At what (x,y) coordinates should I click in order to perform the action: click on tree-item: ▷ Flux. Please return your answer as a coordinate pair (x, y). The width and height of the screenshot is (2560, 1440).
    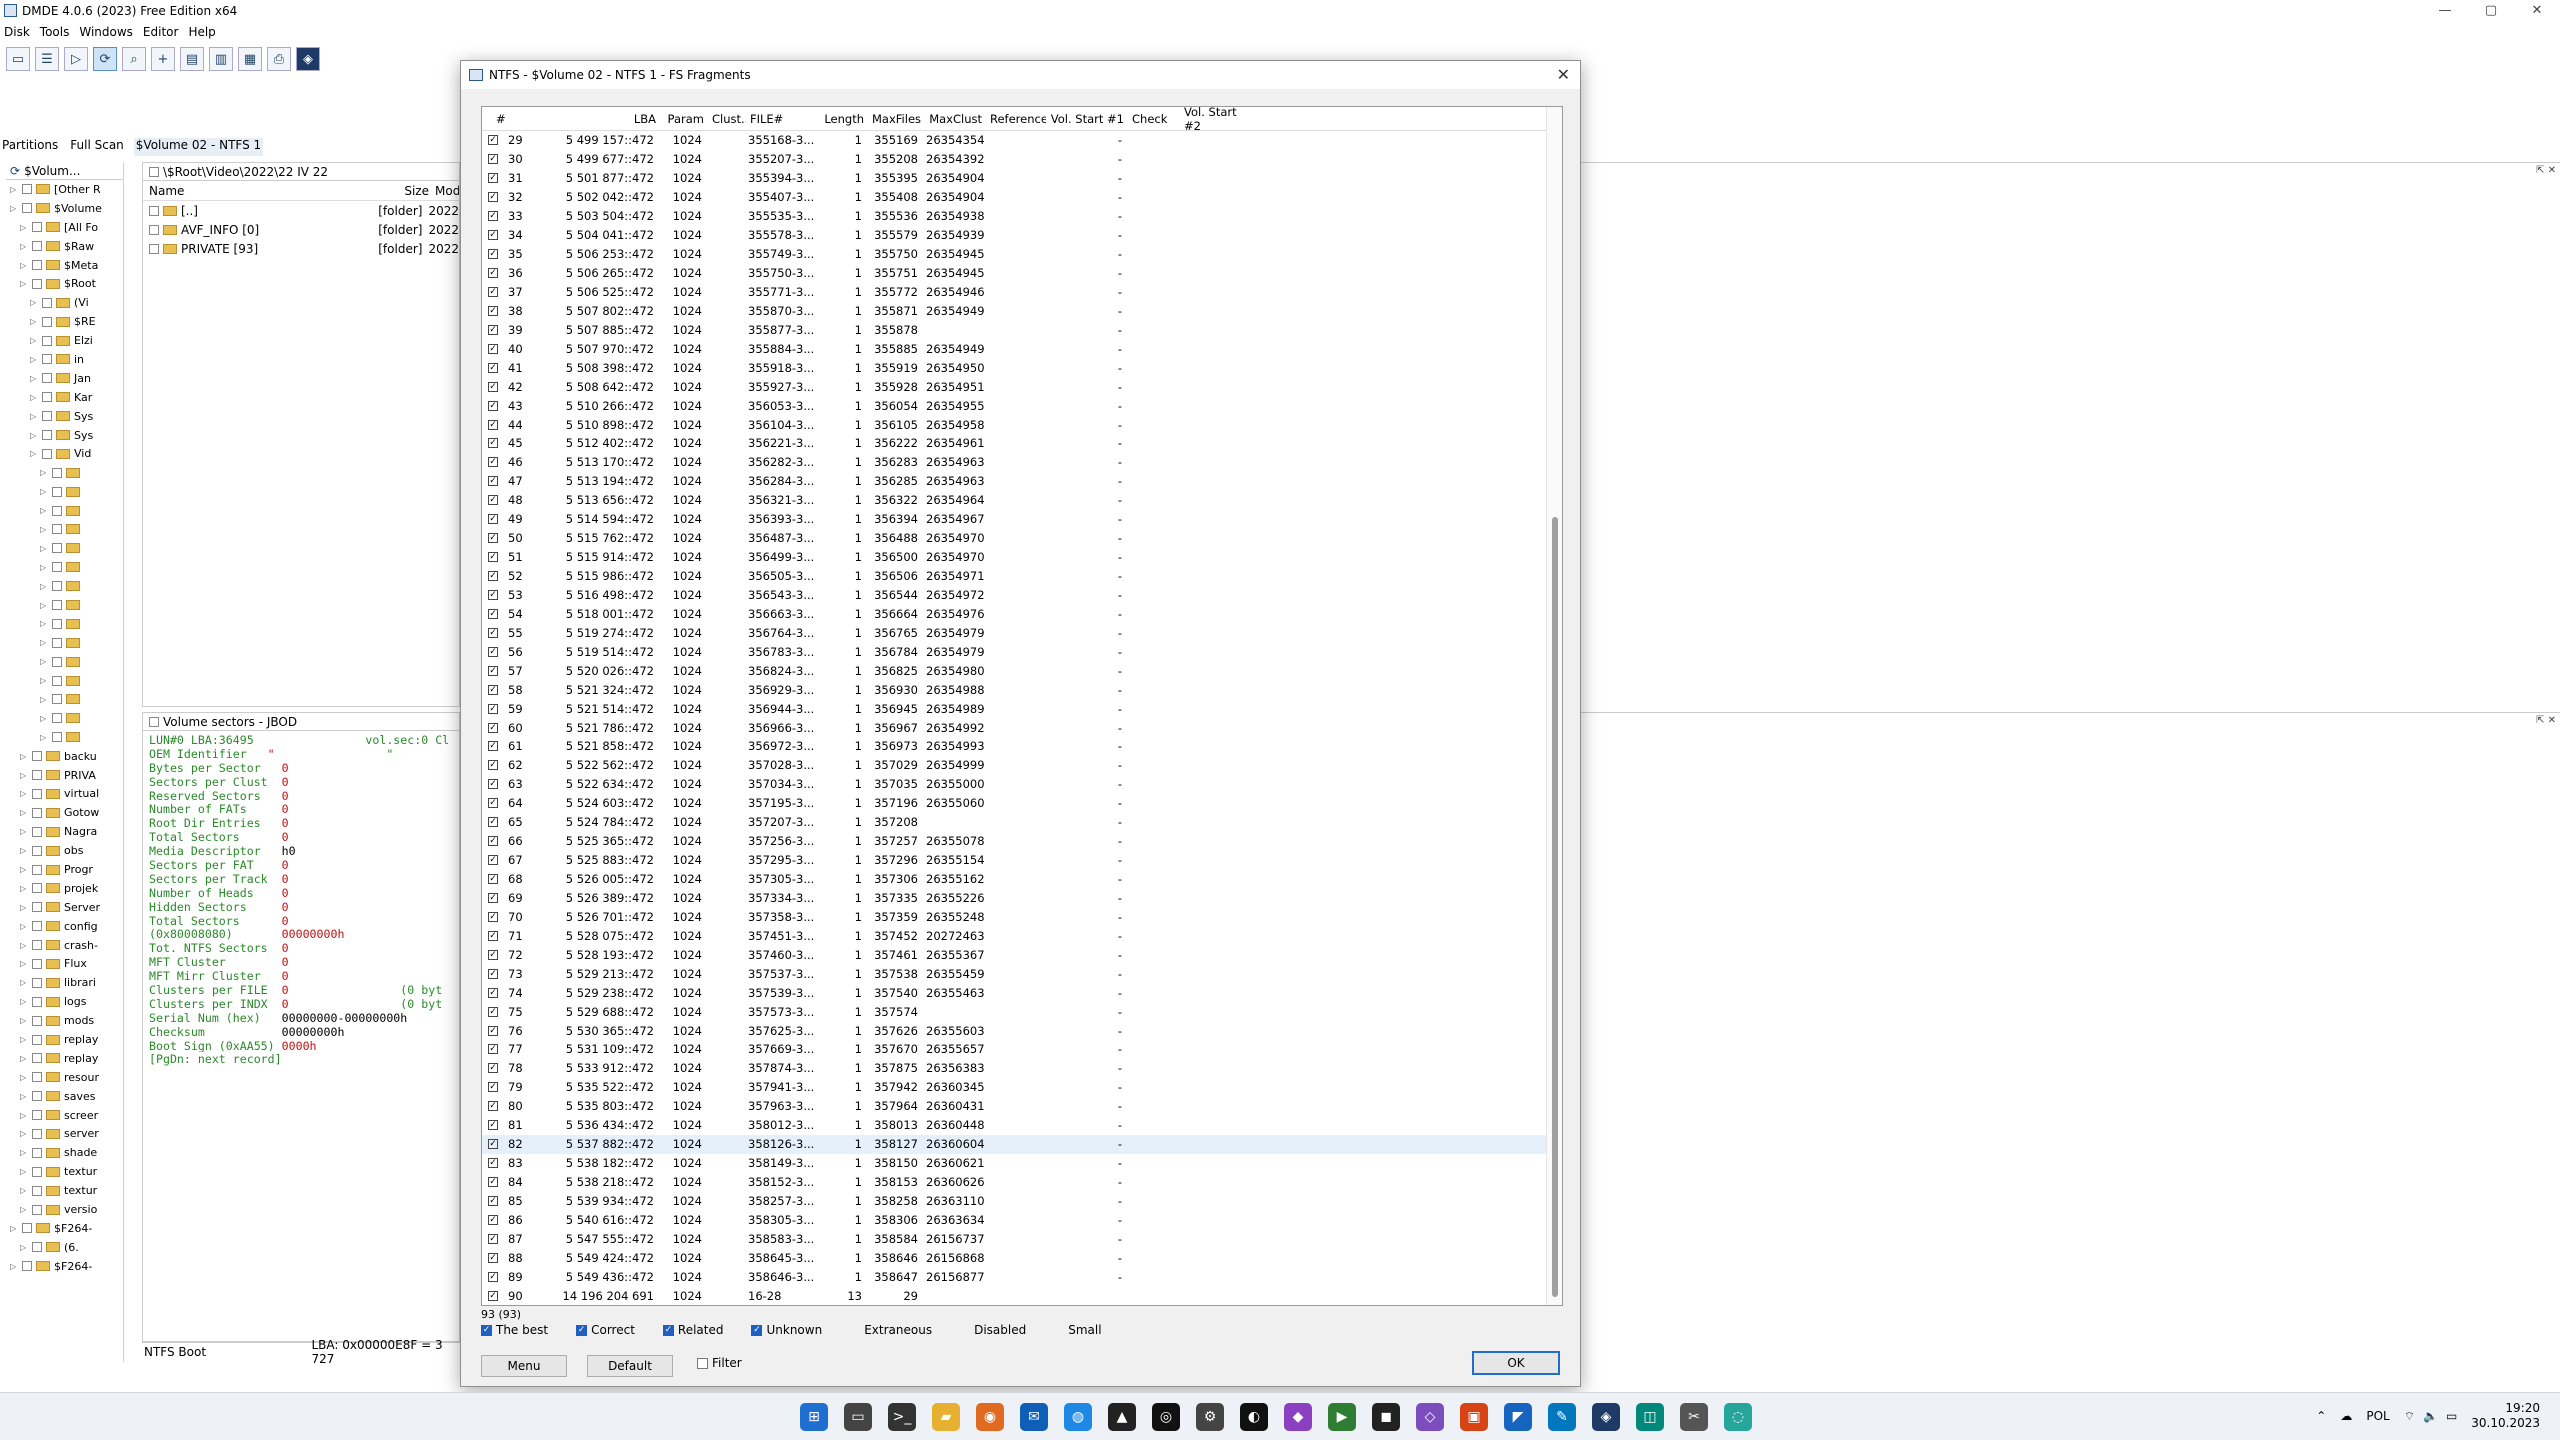
    Looking at the image, I should click on (64, 964).